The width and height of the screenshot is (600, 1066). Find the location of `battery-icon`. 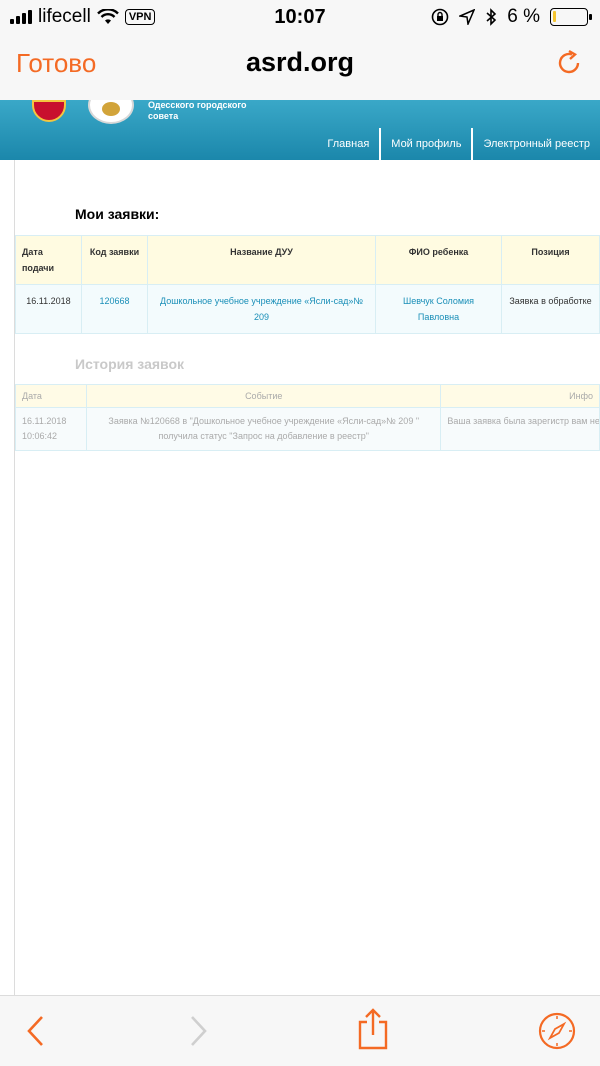

battery-icon is located at coordinates (571, 17).